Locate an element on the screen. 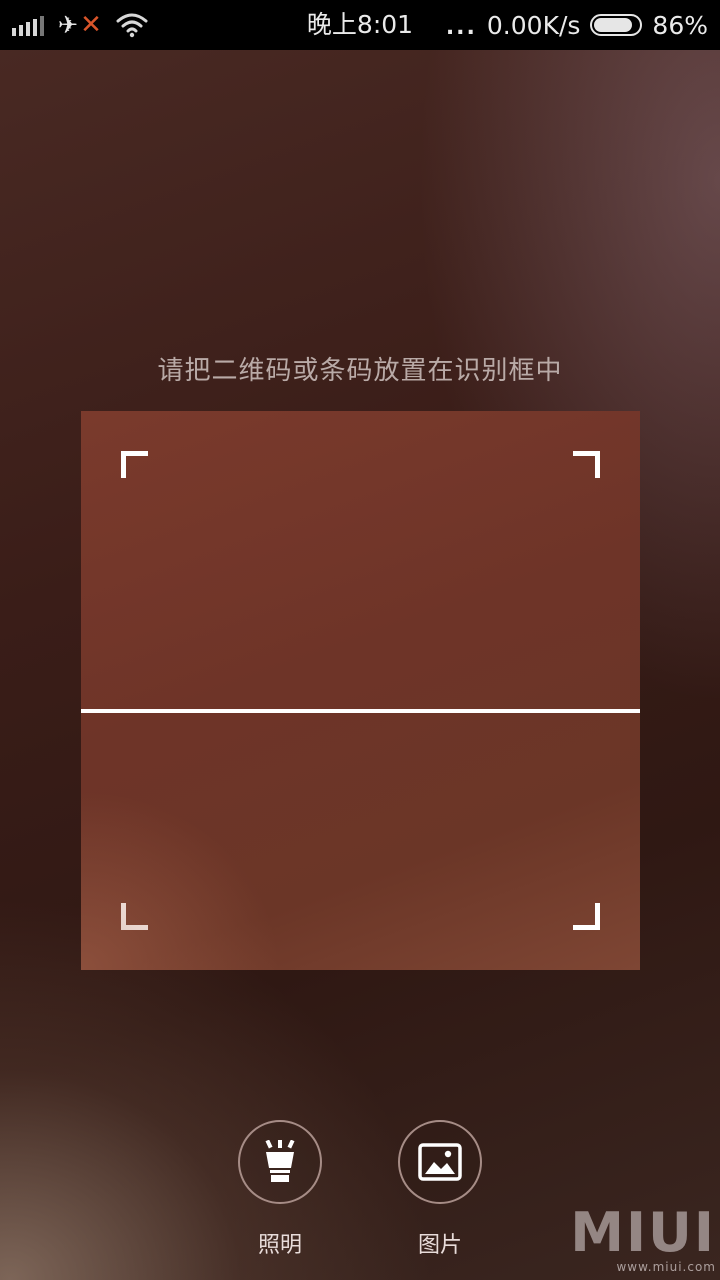 The image size is (720, 1280). battery-percent: 86% is located at coordinates (680, 25).